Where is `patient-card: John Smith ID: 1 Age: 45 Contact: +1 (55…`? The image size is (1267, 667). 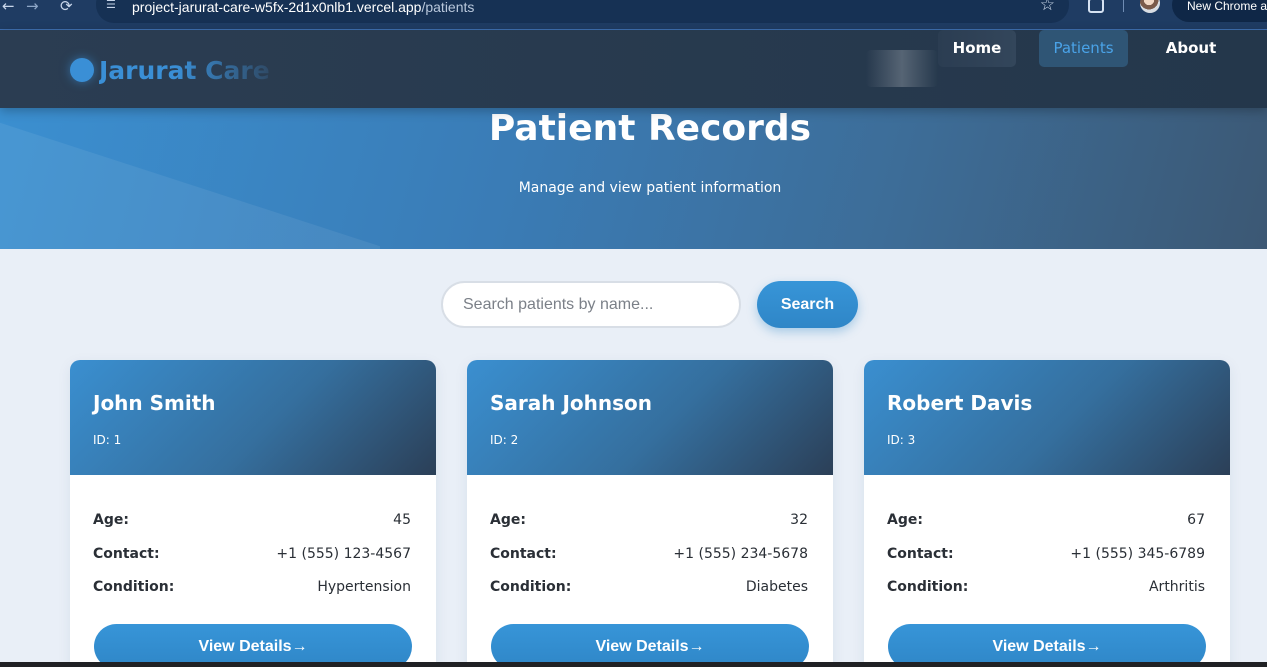
patient-card: John Smith ID: 1 Age: 45 Contact: +1 (55… is located at coordinates (253, 513).